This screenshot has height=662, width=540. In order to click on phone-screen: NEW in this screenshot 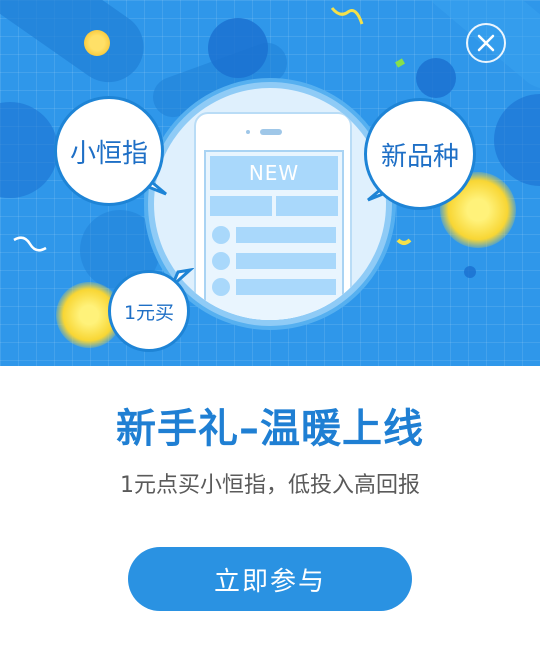, I will do `click(274, 235)`.